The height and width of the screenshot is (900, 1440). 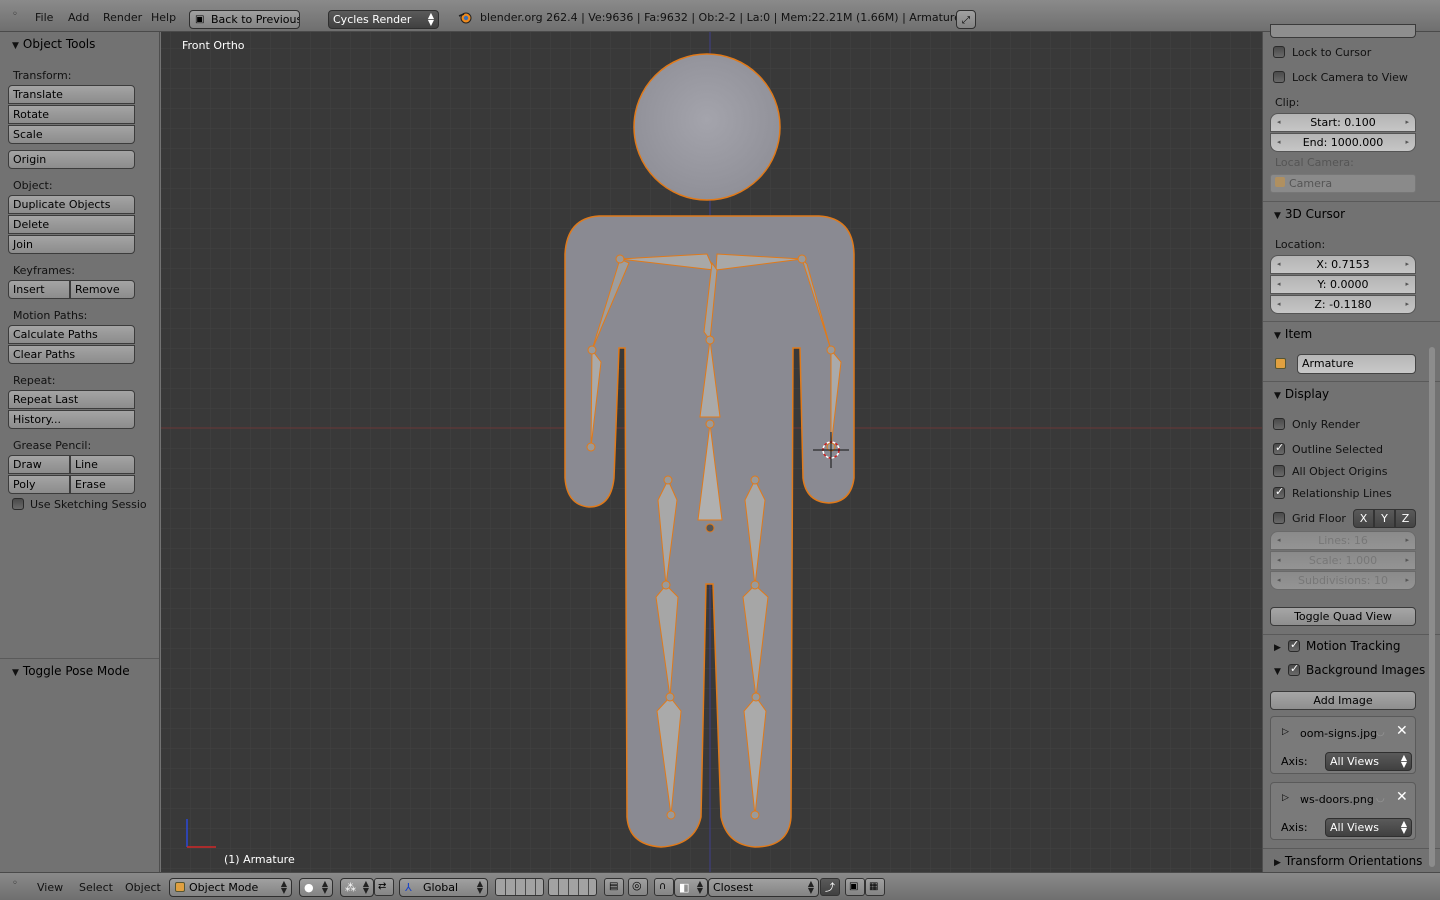 What do you see at coordinates (1279, 52) in the screenshot?
I see `lock-to-cursor-checkbox` at bounding box center [1279, 52].